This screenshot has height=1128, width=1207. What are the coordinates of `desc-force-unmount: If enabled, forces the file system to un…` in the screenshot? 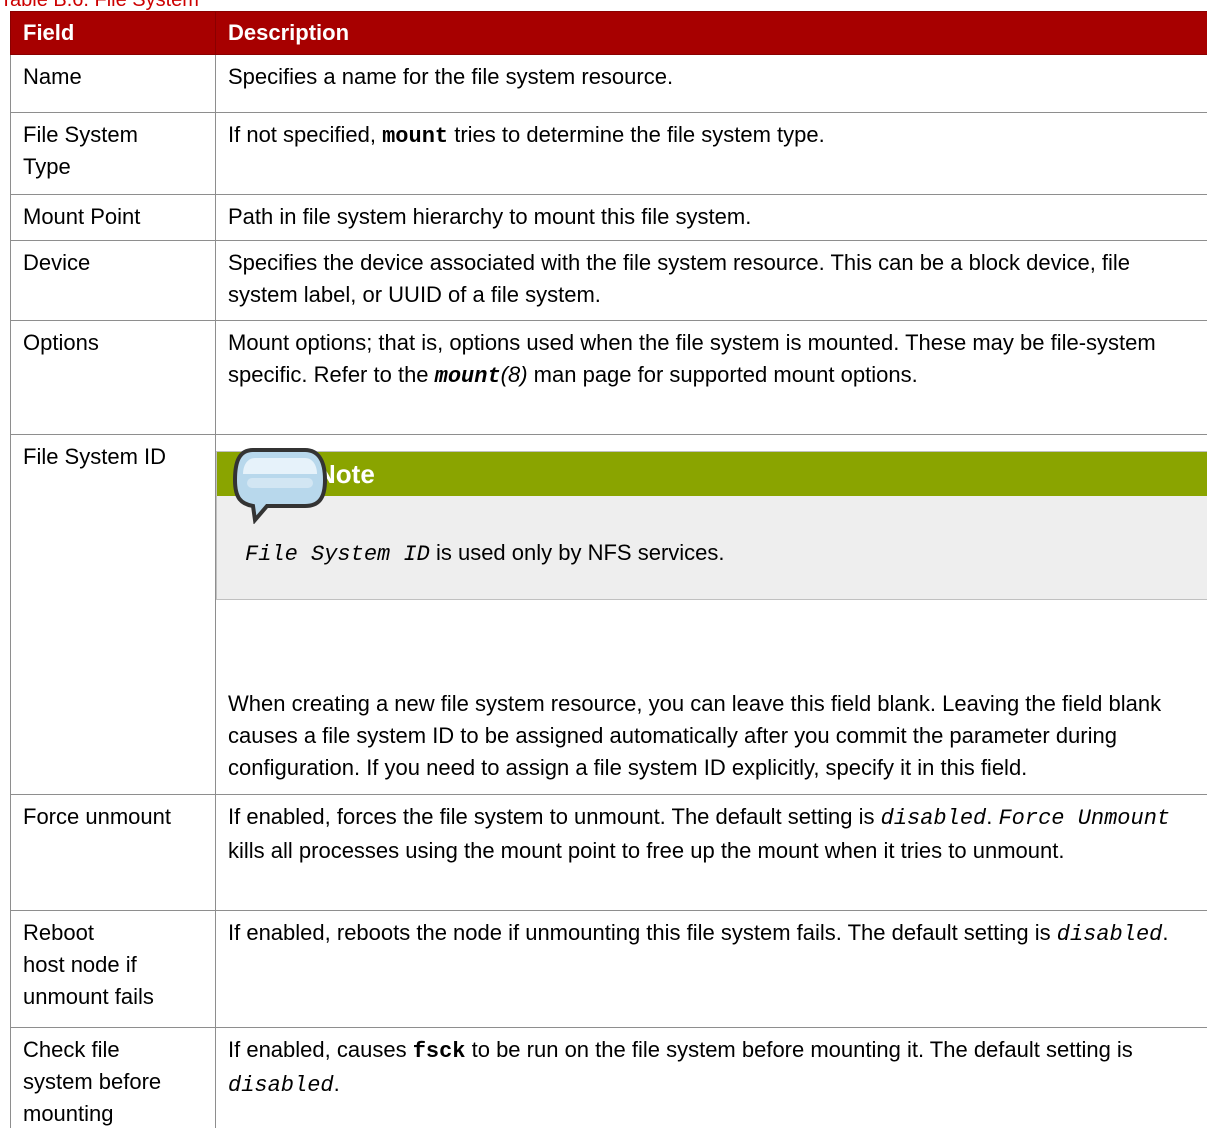 It's located at (711, 852).